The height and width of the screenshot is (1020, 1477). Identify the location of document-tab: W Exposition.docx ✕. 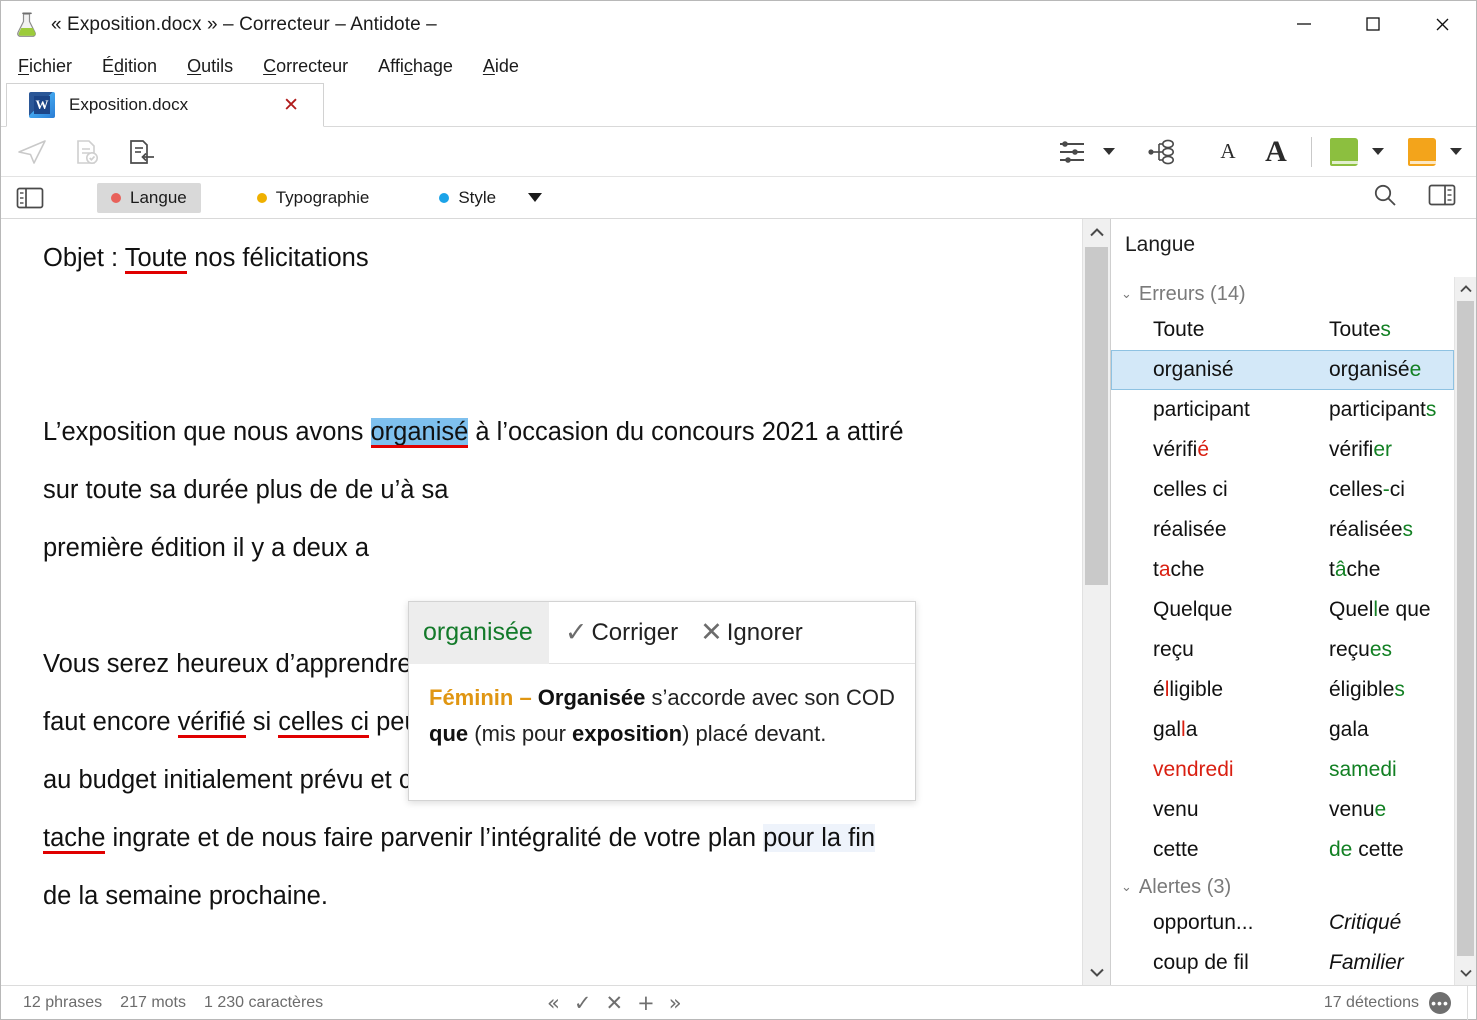
(165, 105).